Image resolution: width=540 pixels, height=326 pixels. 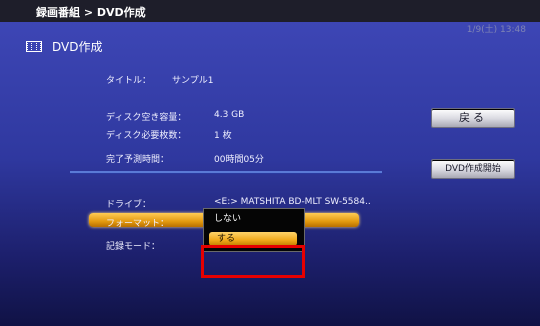 What do you see at coordinates (91, 12) in the screenshot?
I see `breadcrumb: 録画番組 > DVD作成` at bounding box center [91, 12].